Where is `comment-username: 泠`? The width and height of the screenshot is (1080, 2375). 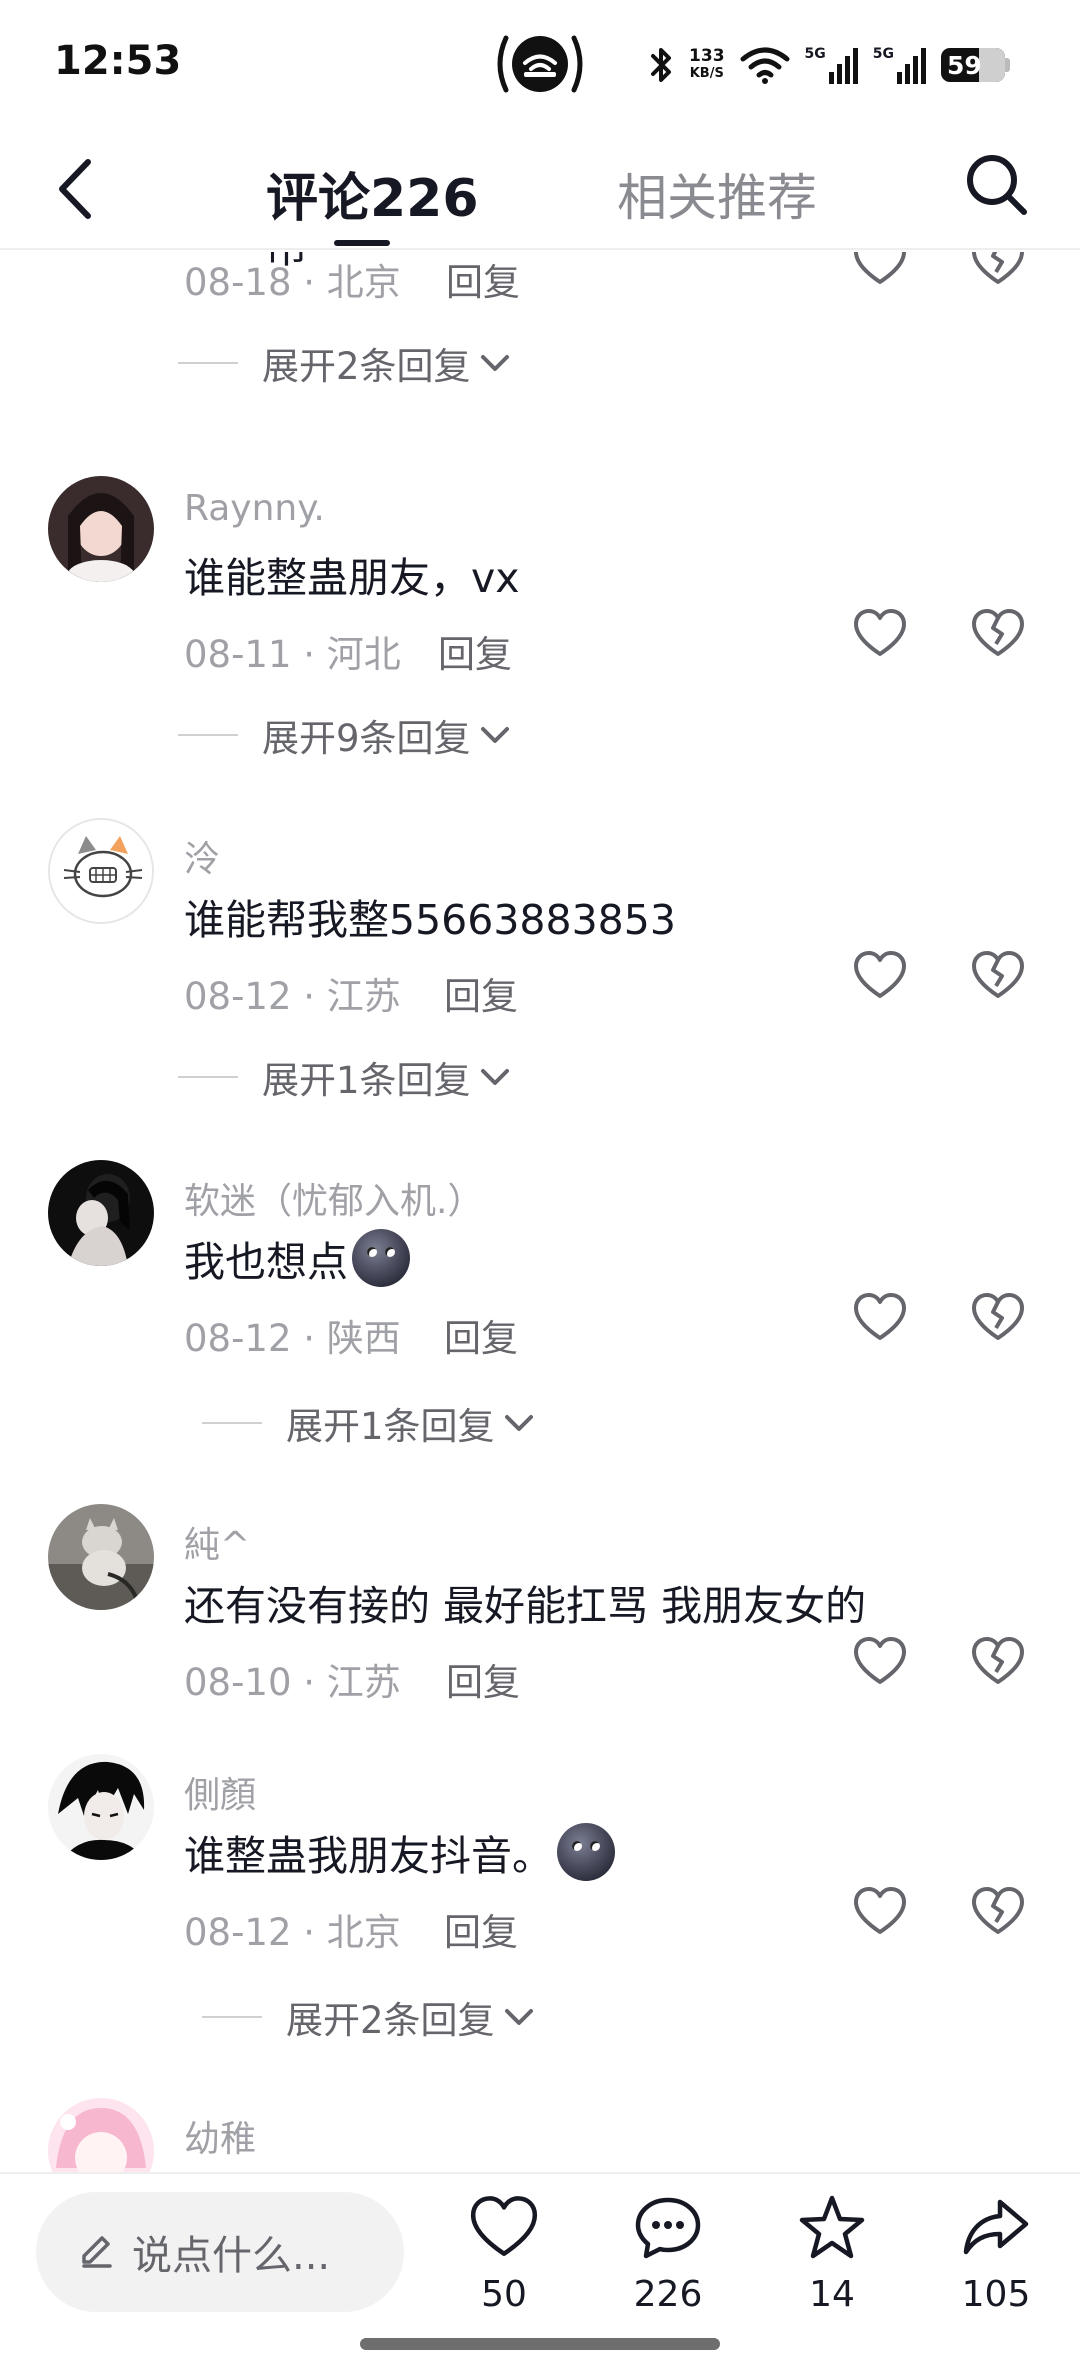 comment-username: 泠 is located at coordinates (202, 856).